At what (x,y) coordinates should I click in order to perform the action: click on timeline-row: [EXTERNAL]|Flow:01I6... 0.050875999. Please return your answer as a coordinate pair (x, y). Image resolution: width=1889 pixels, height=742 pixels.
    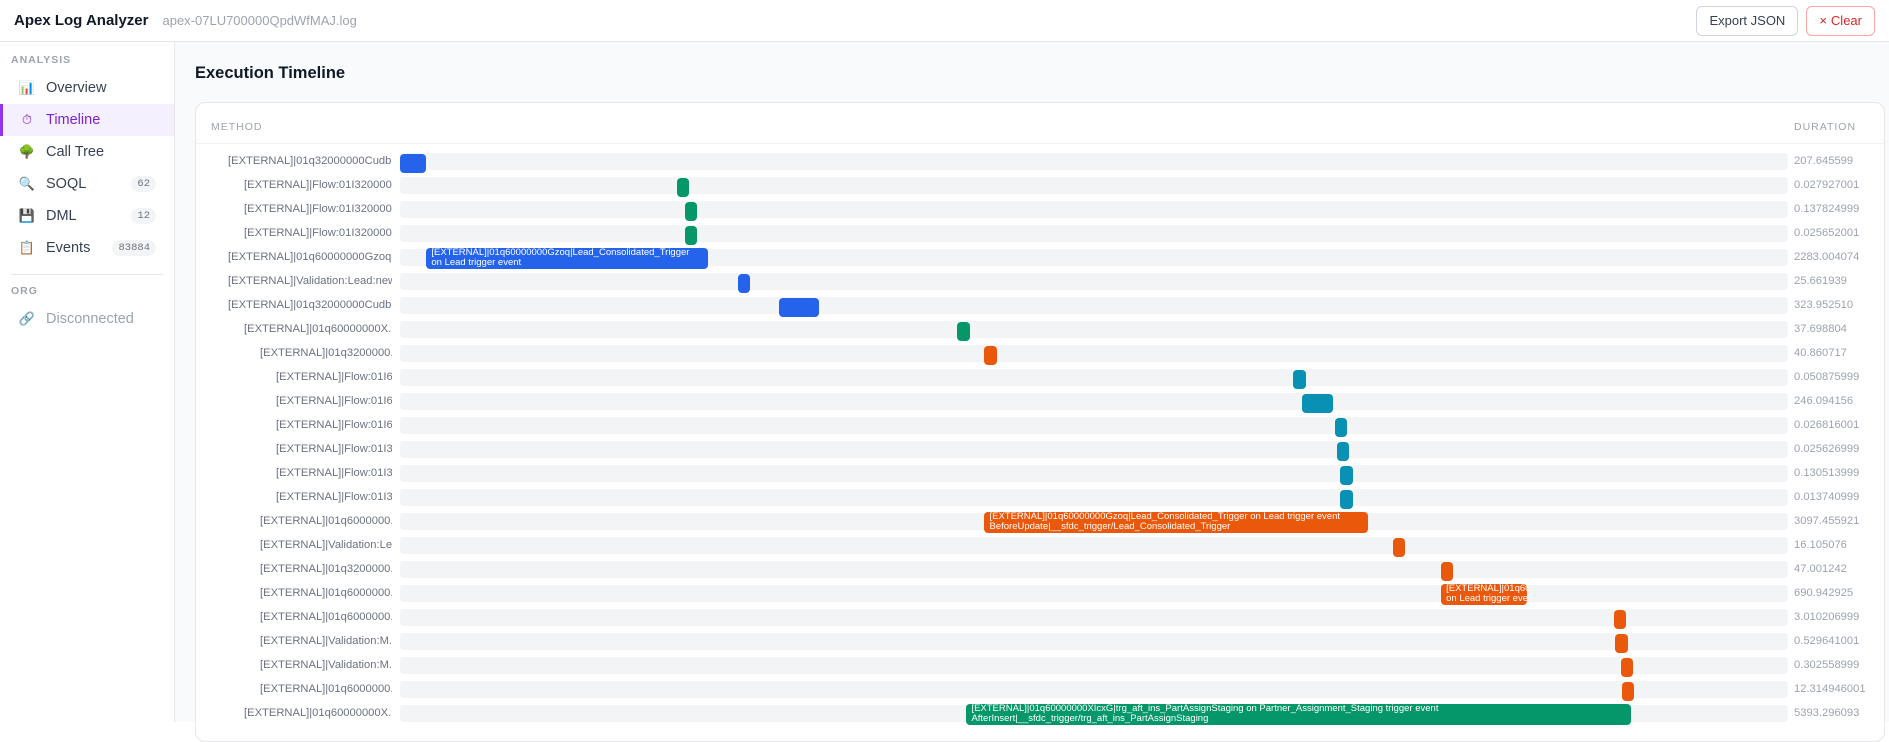
    Looking at the image, I should click on (1040, 378).